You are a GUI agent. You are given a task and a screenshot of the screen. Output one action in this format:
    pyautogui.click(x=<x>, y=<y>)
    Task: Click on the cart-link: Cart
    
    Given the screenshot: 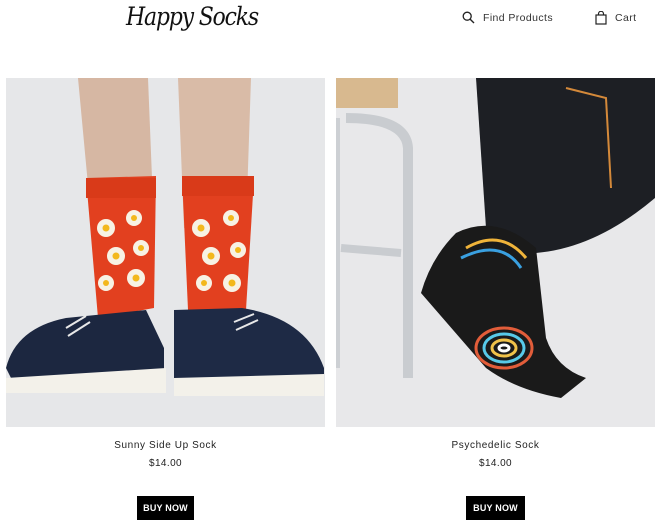 What is the action you would take?
    pyautogui.click(x=615, y=18)
    